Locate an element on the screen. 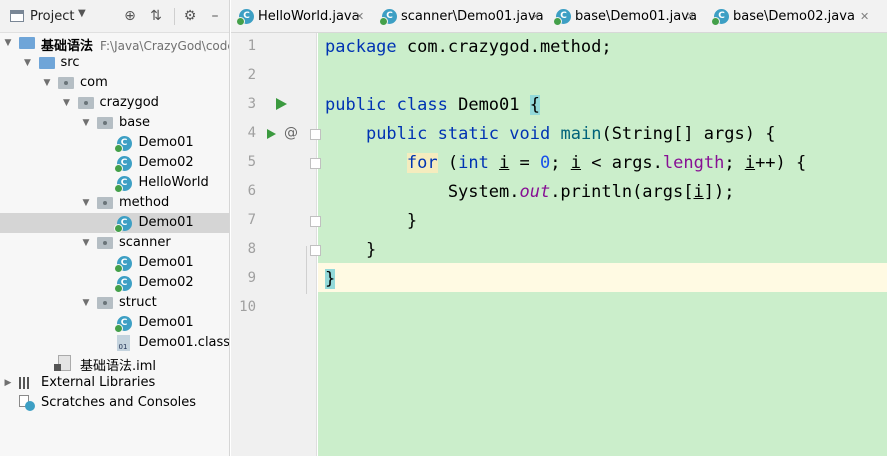 The image size is (887, 456). tree-node-label: Demo01.class is located at coordinates (184, 342).